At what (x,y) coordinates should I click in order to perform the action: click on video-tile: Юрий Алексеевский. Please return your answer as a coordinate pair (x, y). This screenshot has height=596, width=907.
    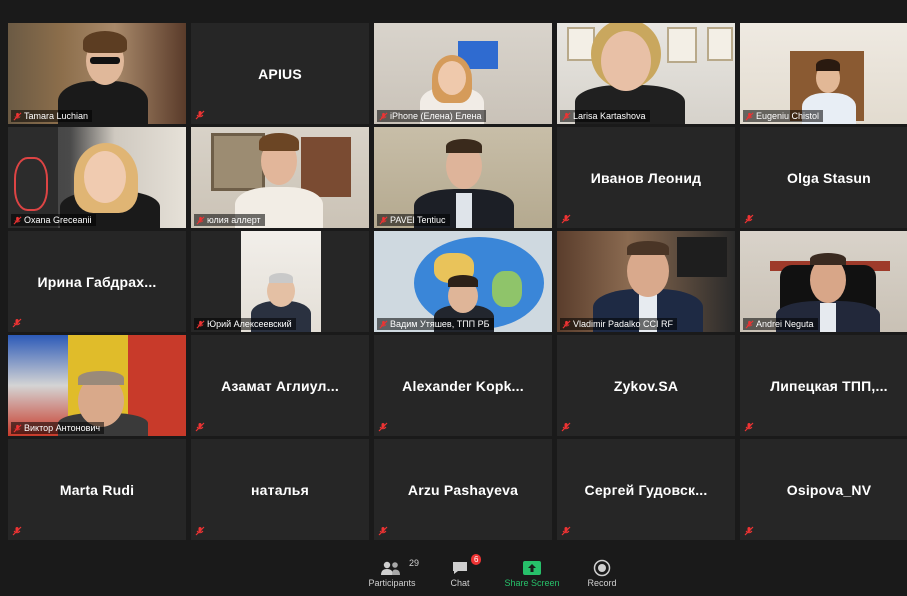
    Looking at the image, I should click on (280, 281).